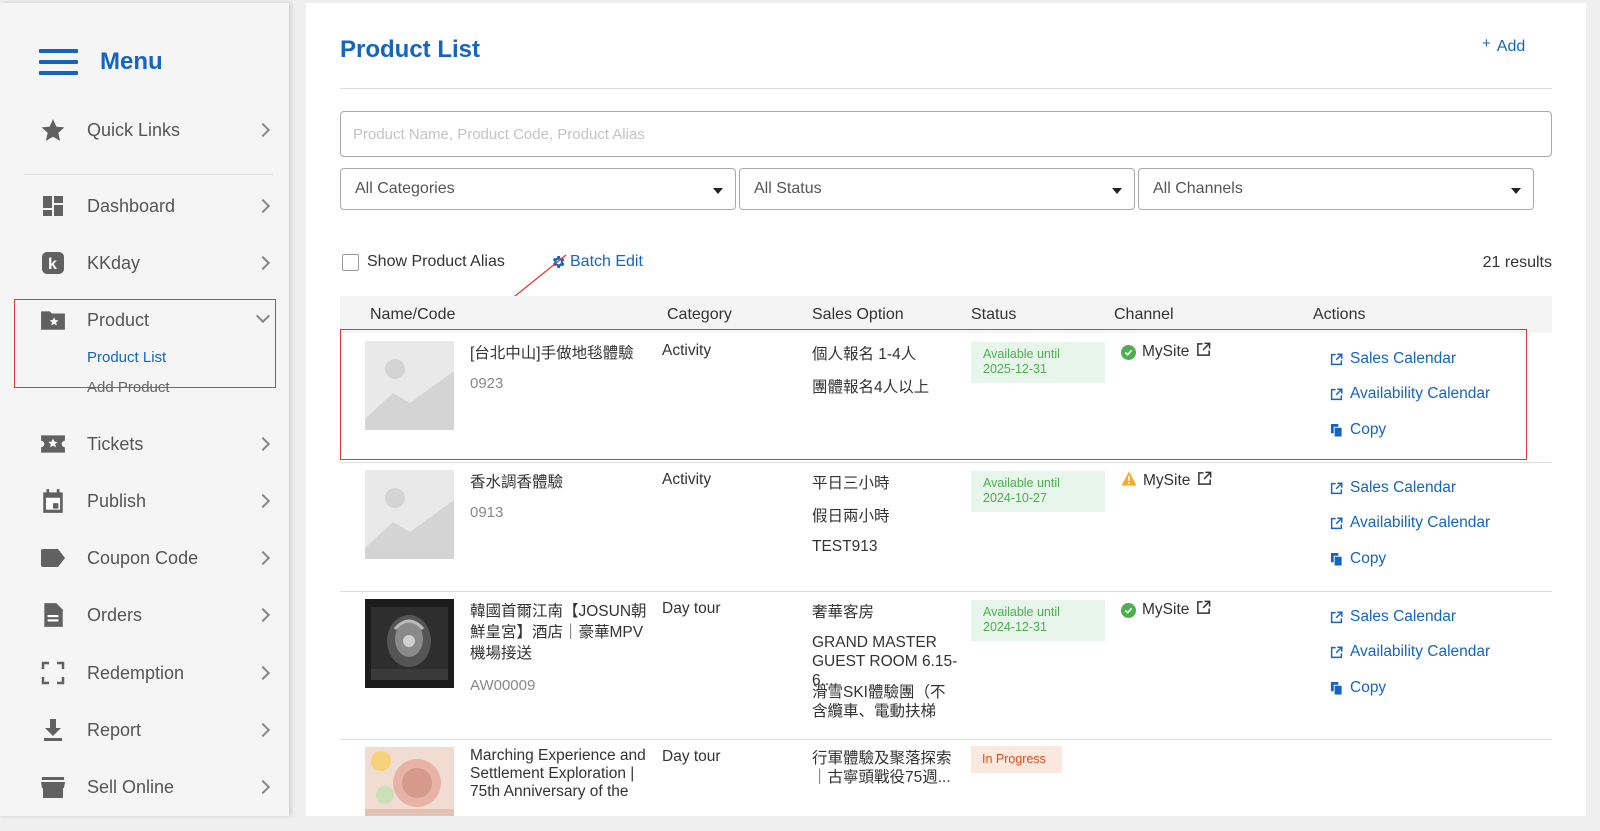 Image resolution: width=1600 pixels, height=831 pixels. I want to click on product-category: Day tour, so click(691, 608).